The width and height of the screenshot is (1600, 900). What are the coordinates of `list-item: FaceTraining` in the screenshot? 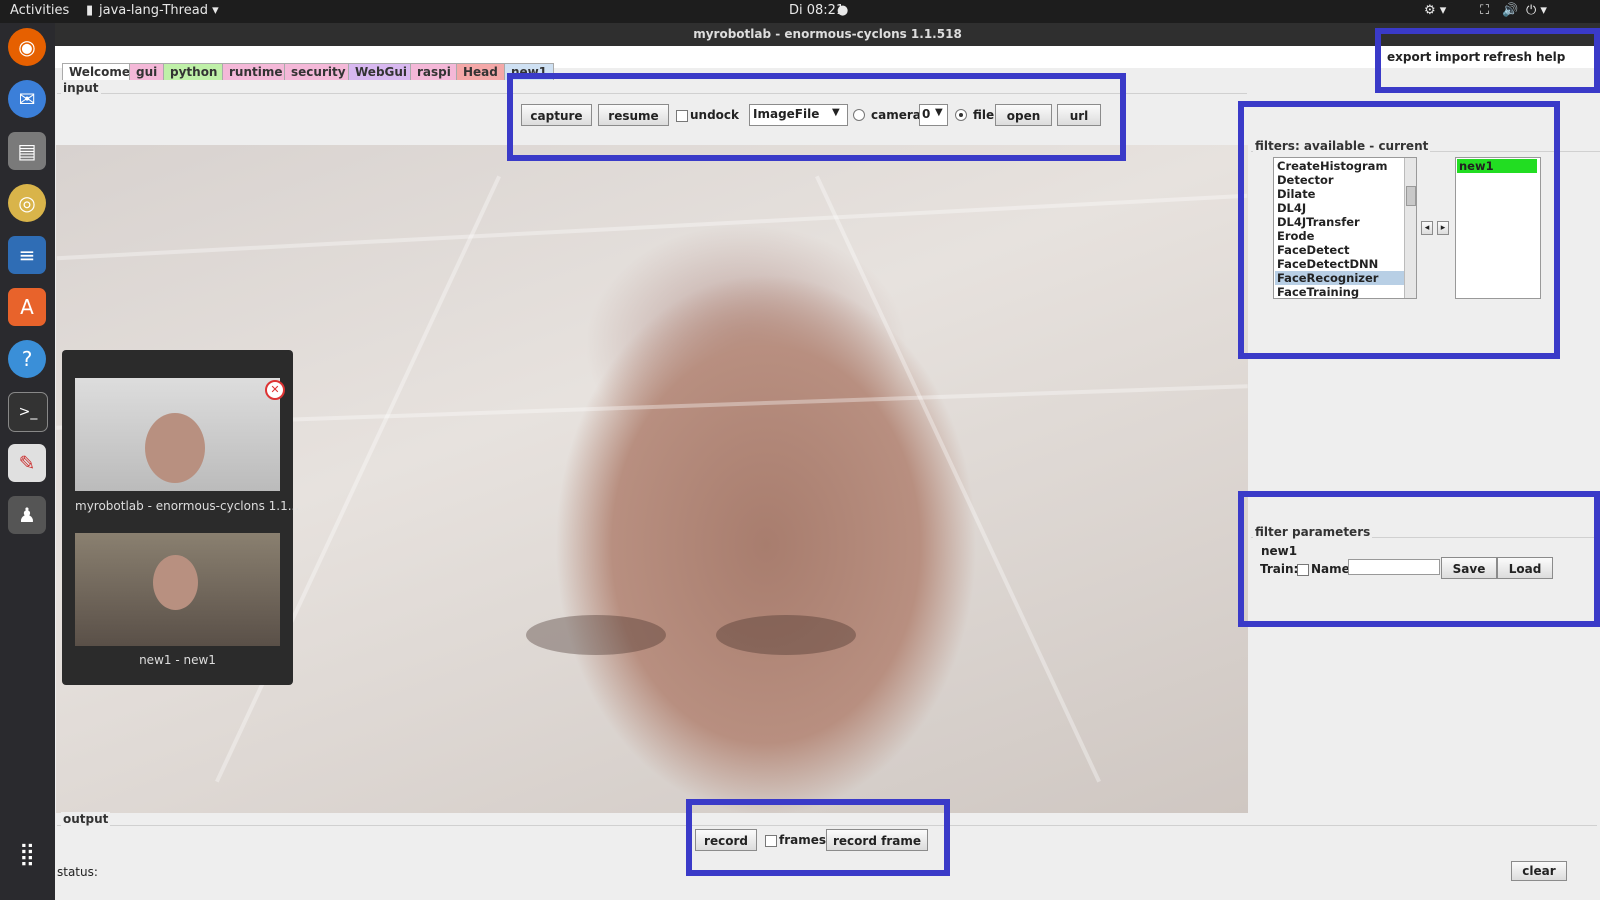 It's located at (1340, 292).